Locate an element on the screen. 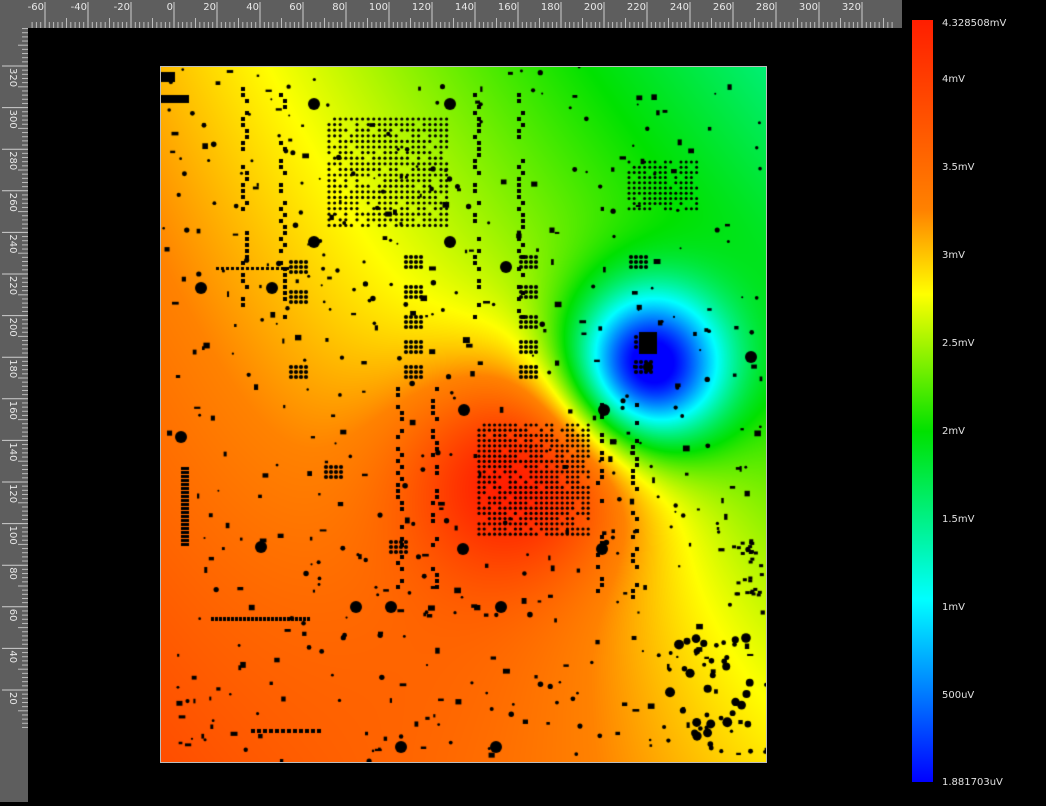  colorbar-legend is located at coordinates (922, 401).